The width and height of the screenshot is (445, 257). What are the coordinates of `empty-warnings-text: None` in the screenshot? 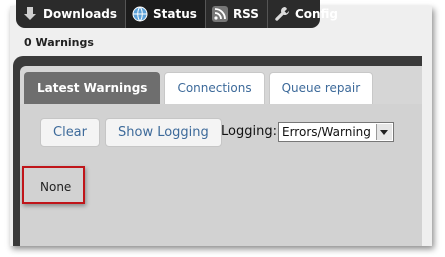 It's located at (56, 187).